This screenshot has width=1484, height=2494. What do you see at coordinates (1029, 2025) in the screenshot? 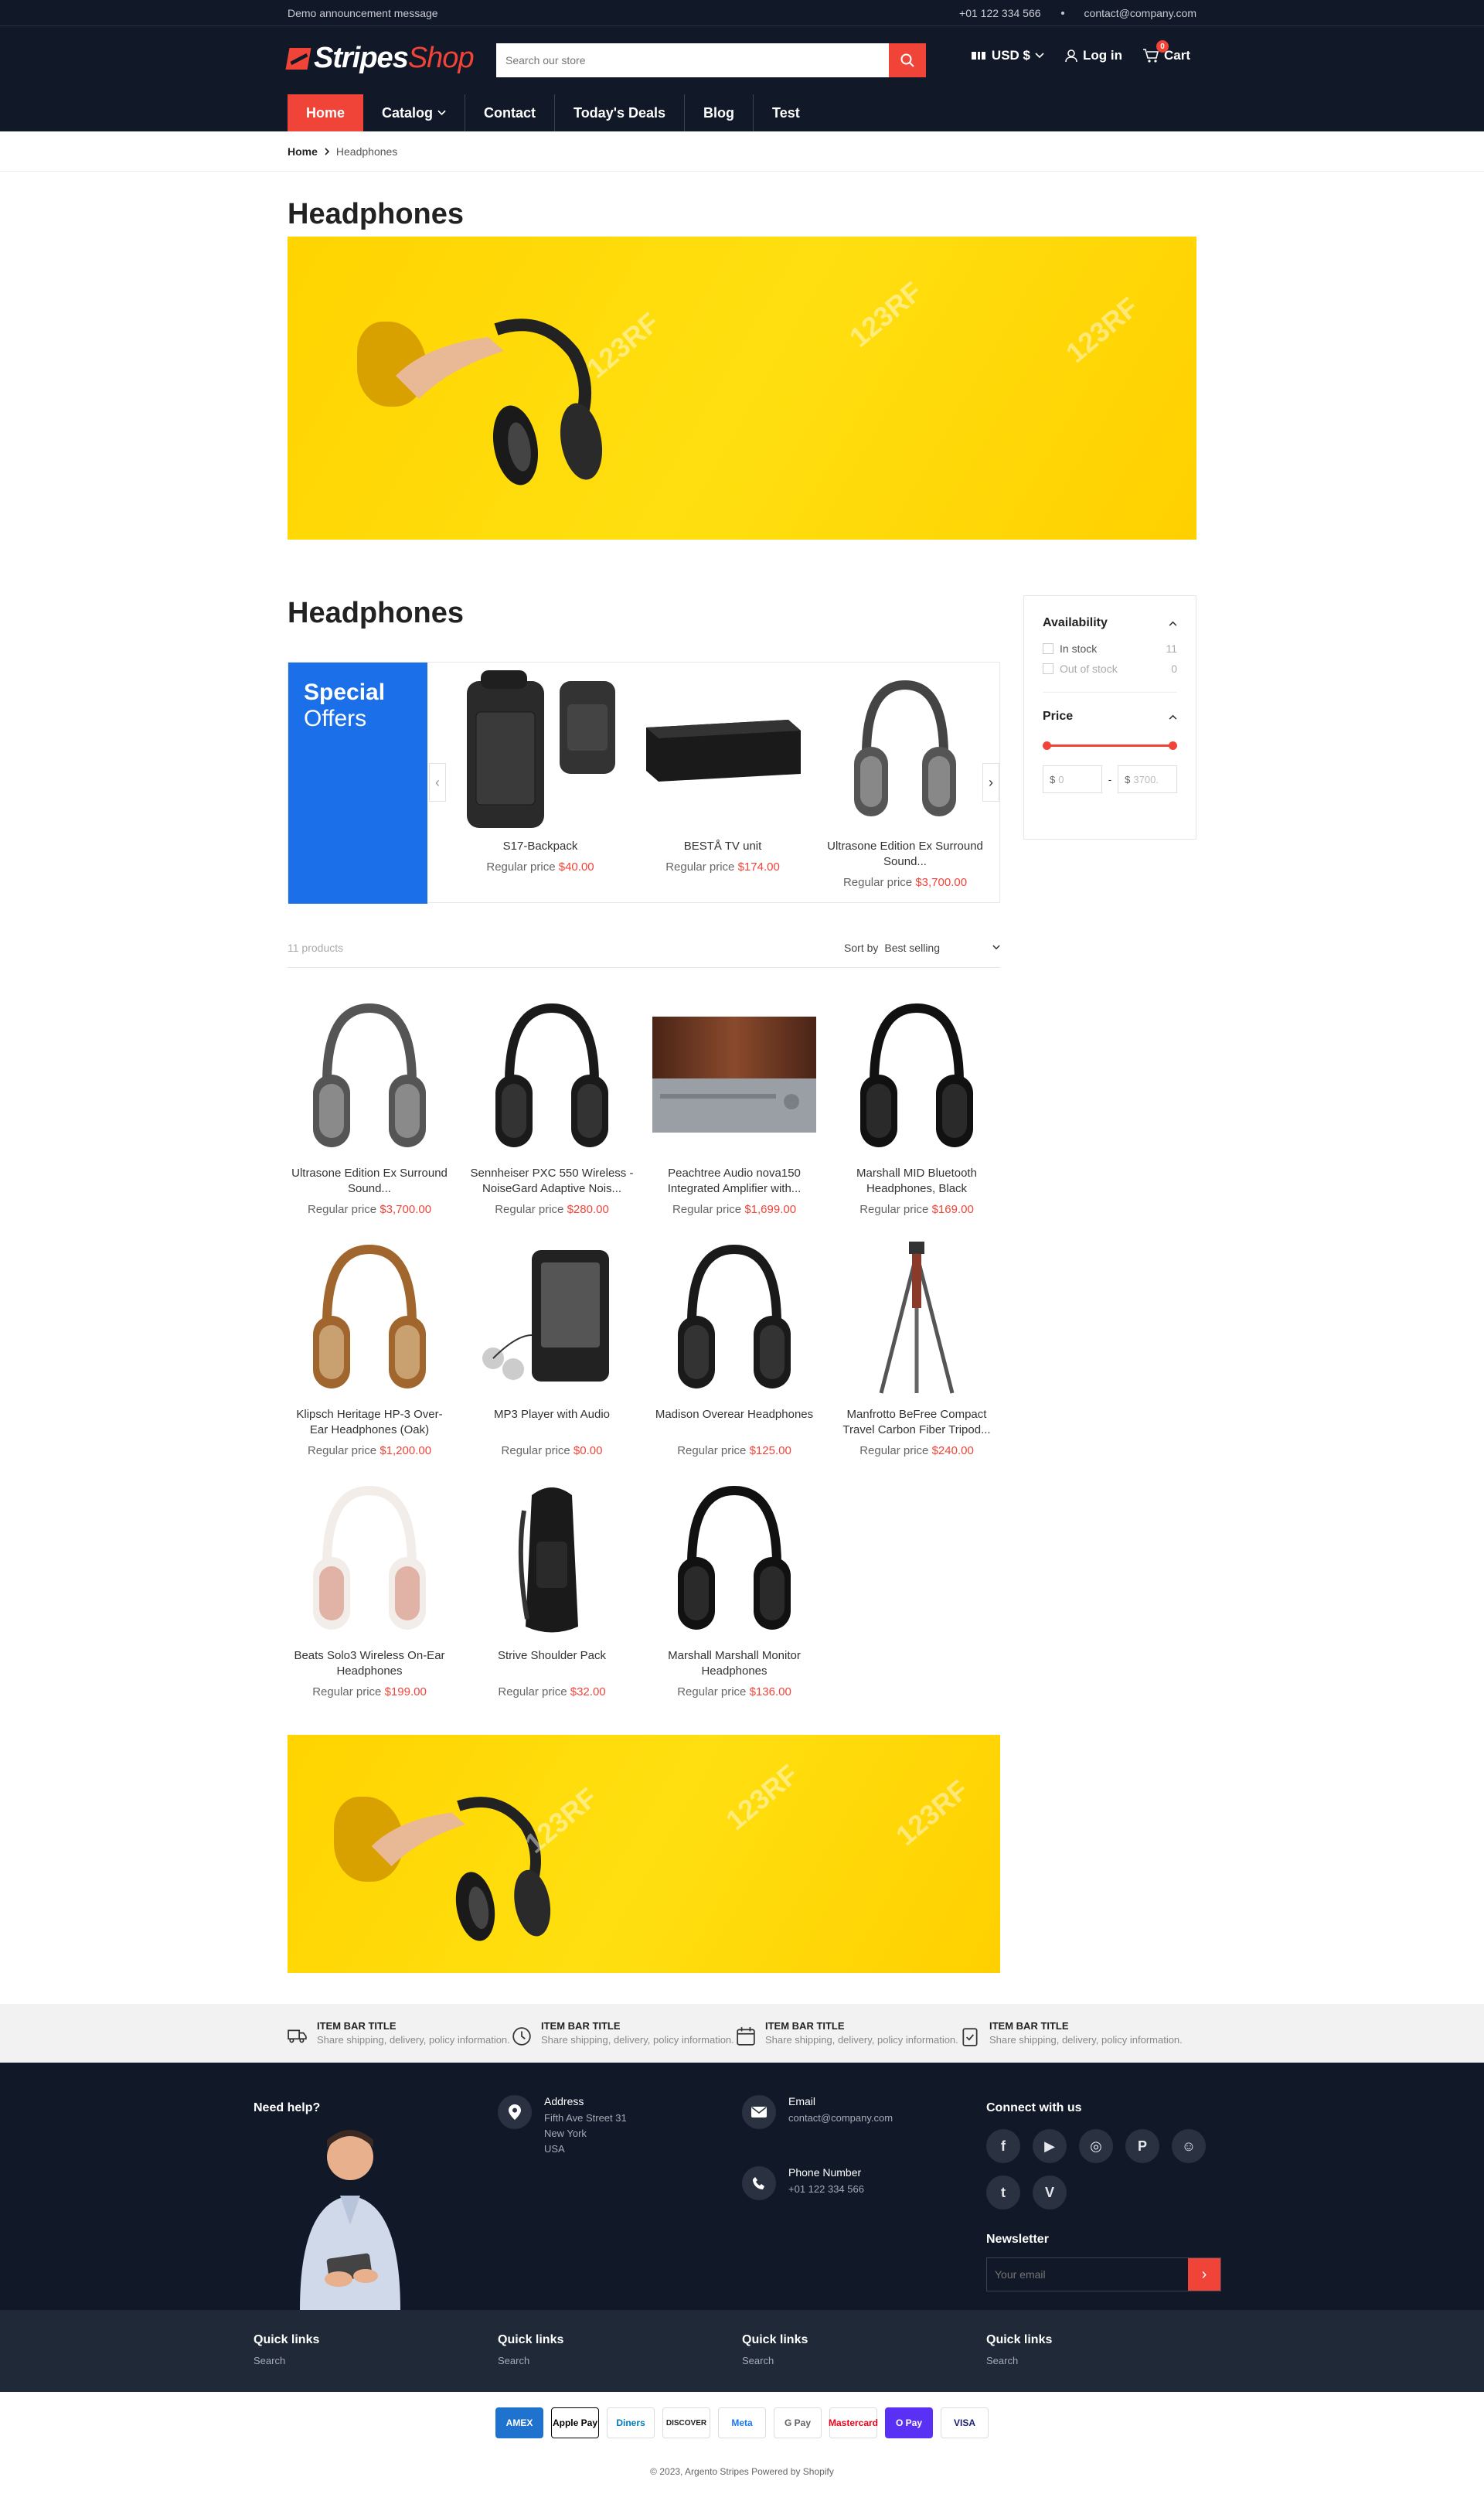
I see `item-bar-title: ITEM BAR TITLE` at bounding box center [1029, 2025].